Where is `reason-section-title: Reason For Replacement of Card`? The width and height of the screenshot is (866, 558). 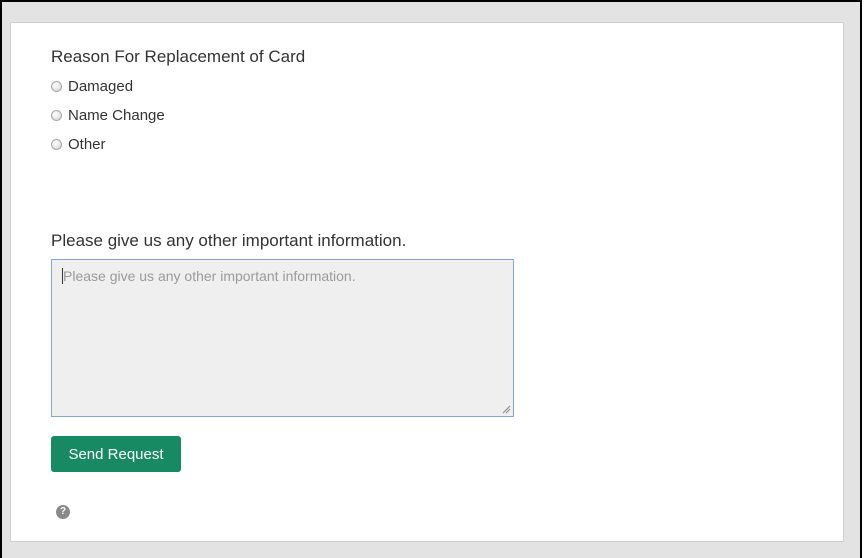 reason-section-title: Reason For Replacement of Card is located at coordinates (178, 56).